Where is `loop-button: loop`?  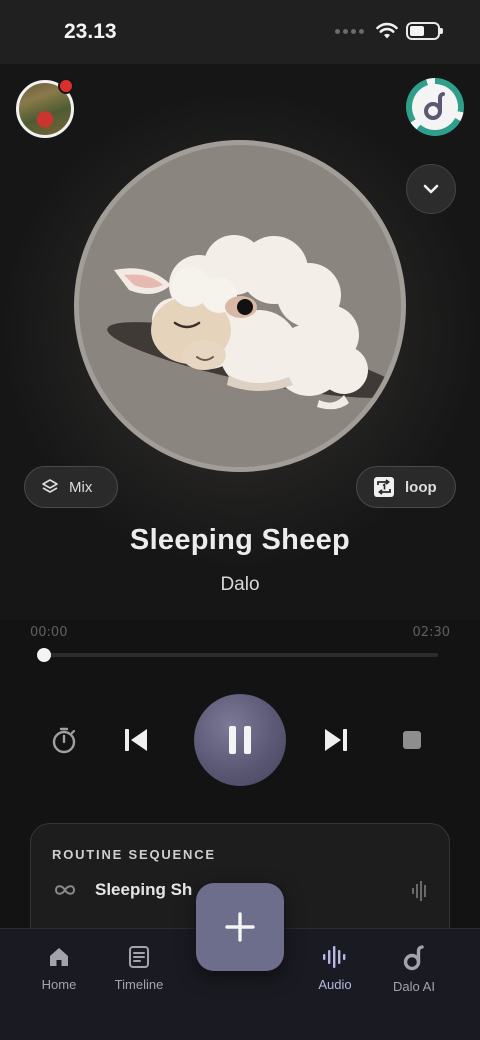
loop-button: loop is located at coordinates (406, 487).